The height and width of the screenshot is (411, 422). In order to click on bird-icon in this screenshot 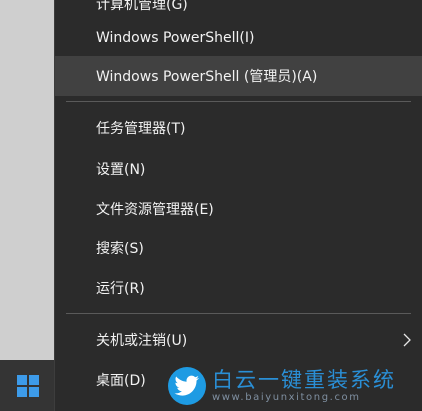, I will do `click(187, 386)`.